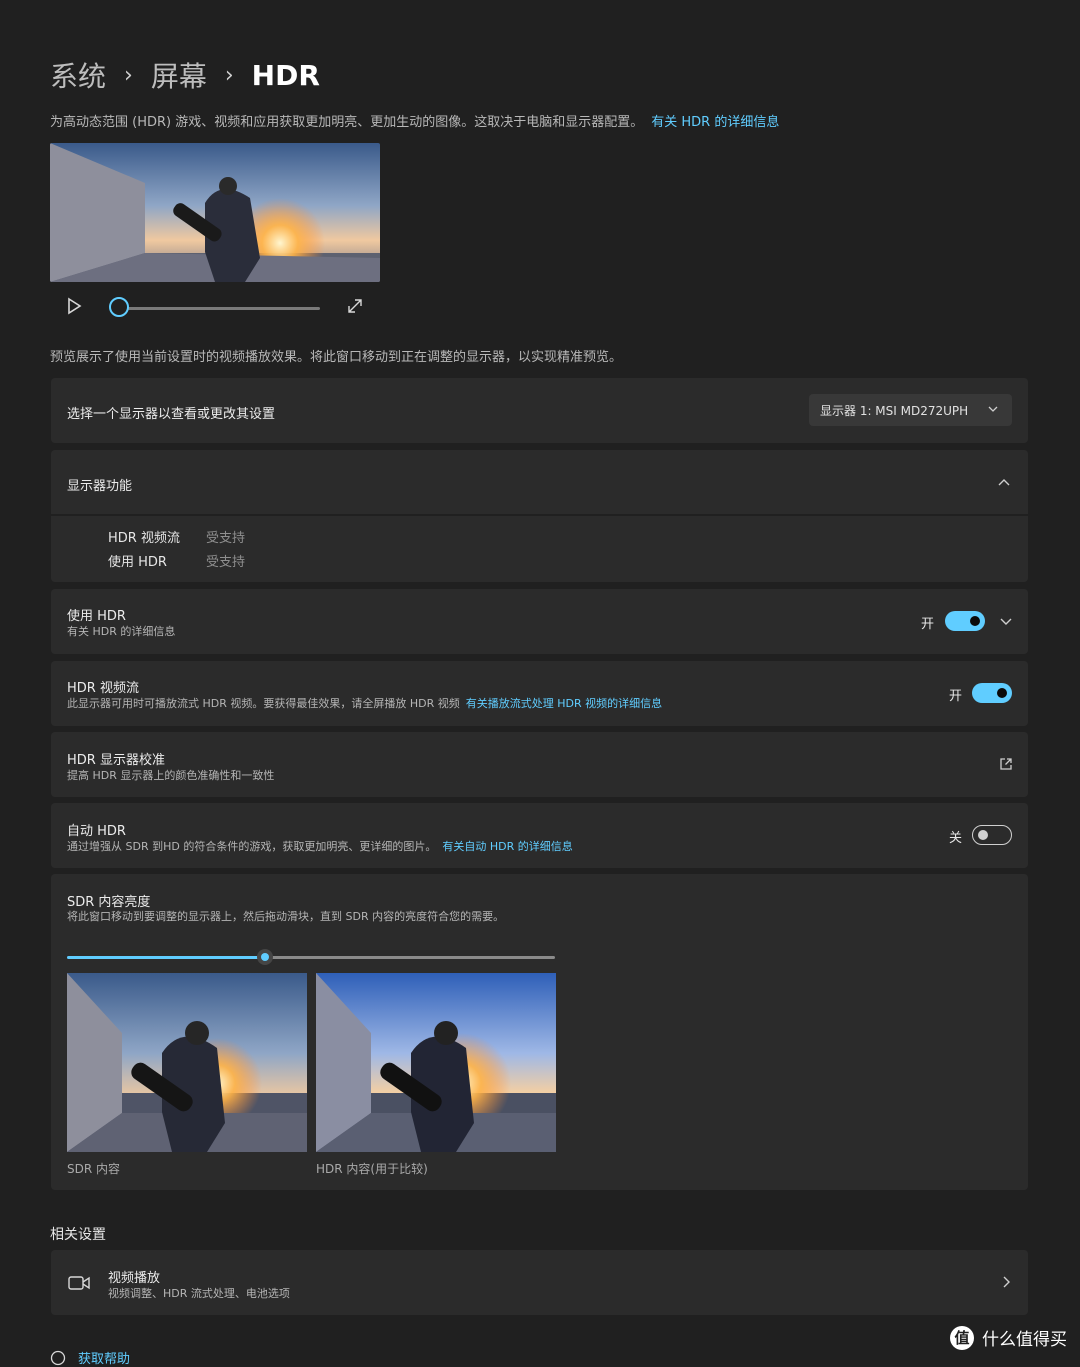 The width and height of the screenshot is (1080, 1367). I want to click on hdr-calibration-desc: 提高 HDR 显示器上的颜色准确性和一致性, so click(171, 775).